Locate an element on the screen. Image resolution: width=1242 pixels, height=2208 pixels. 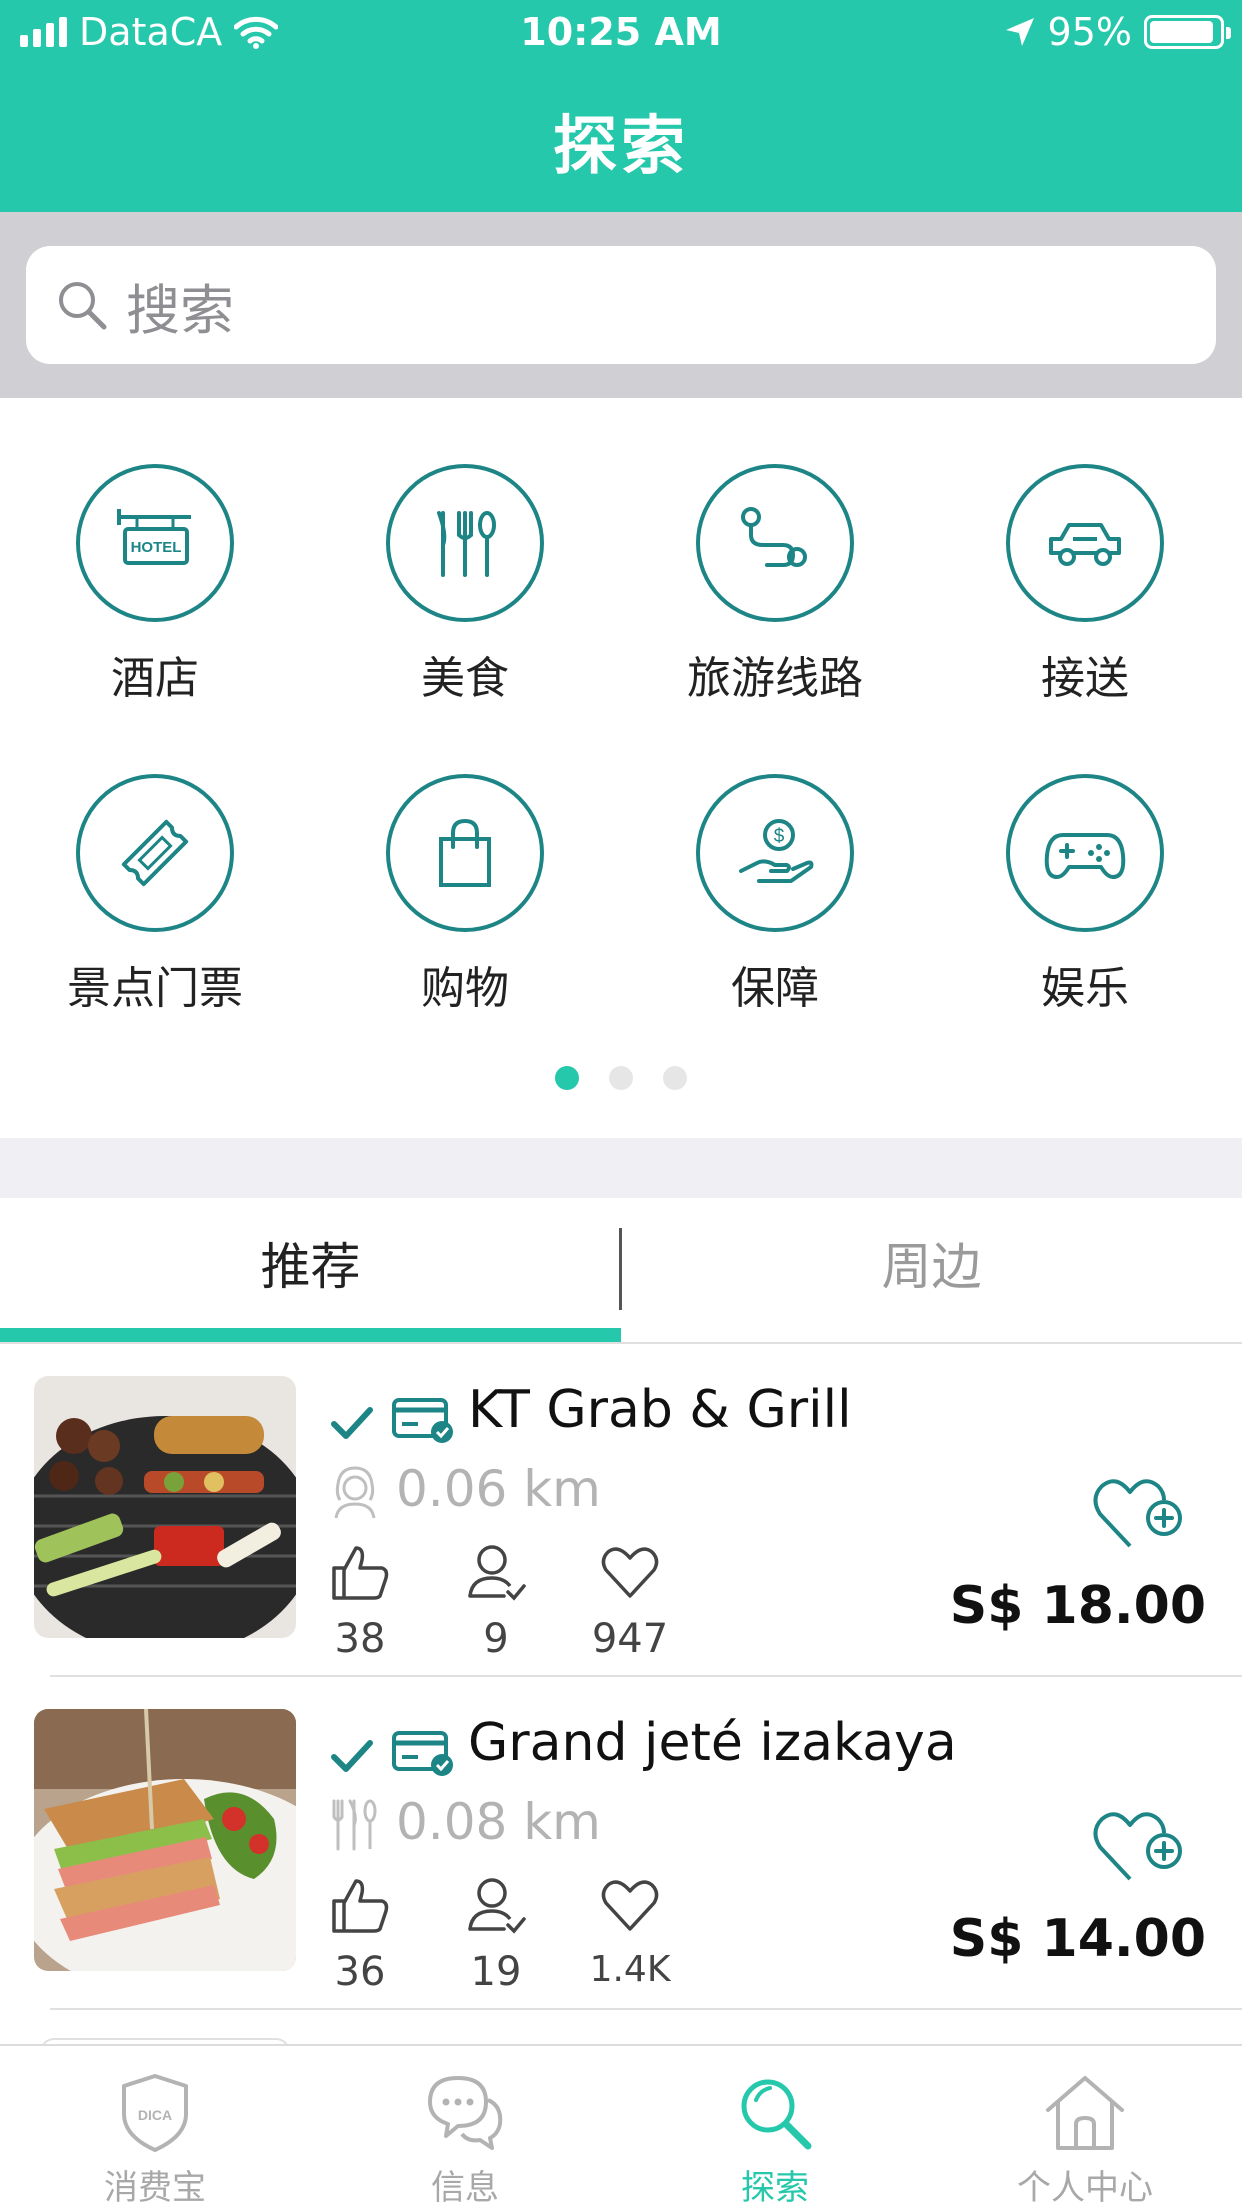
search-band: 搜索 is located at coordinates (621, 305).